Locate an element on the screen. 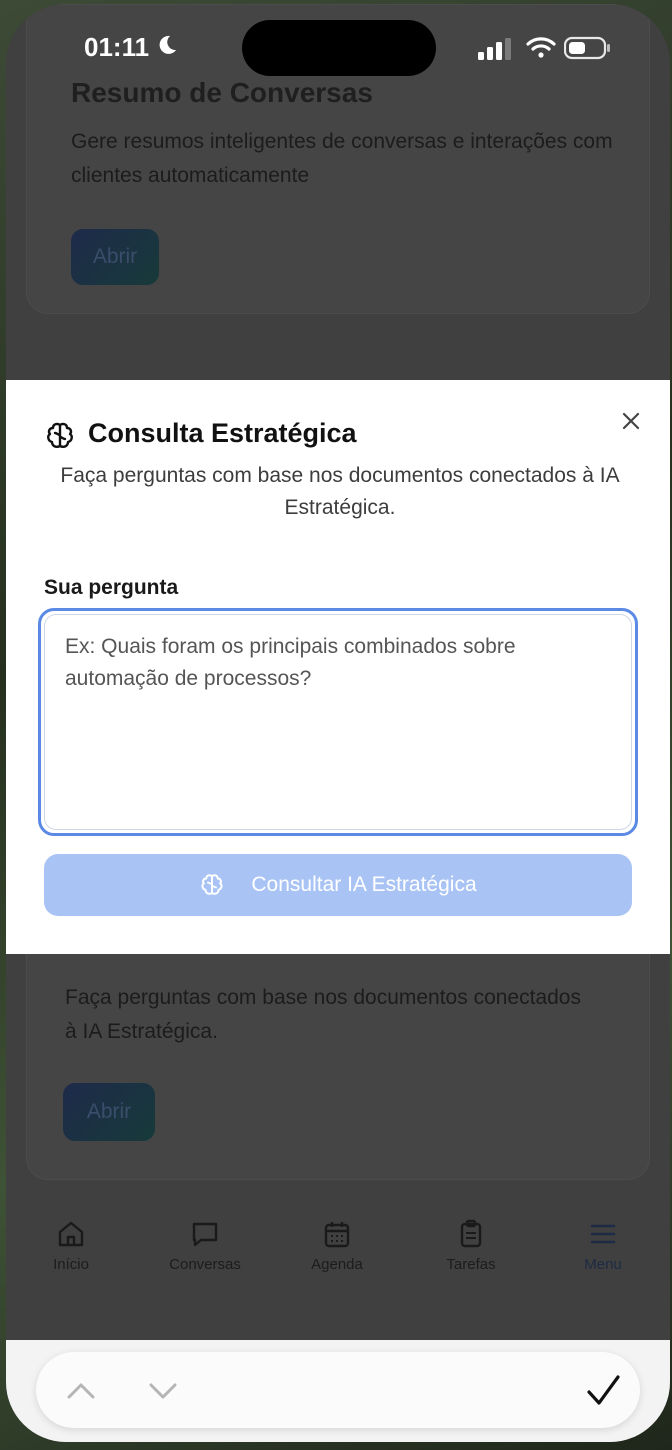  calendar-icon is located at coordinates (337, 1235).